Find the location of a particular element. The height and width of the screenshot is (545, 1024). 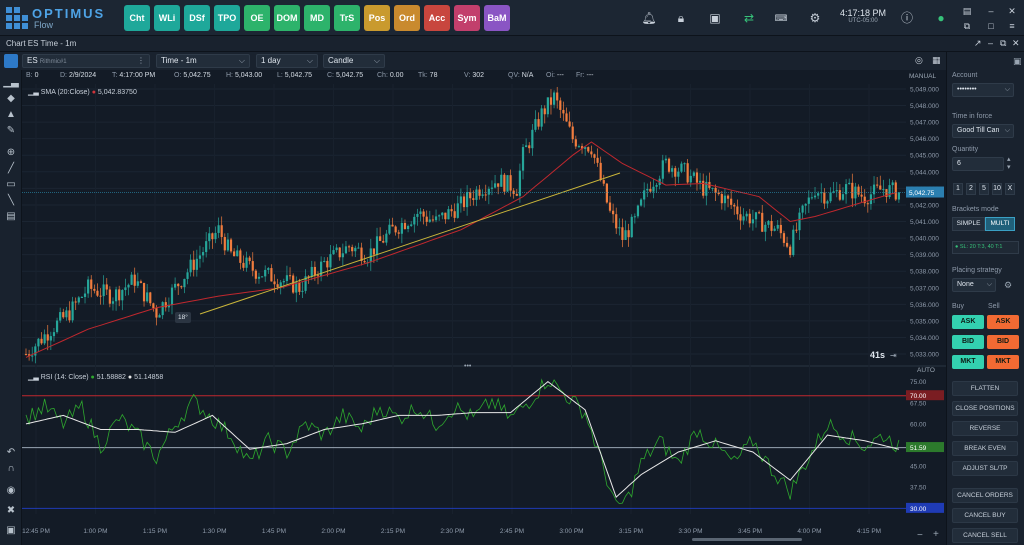

lock-icon: 🔒︎ is located at coordinates (681, 18).